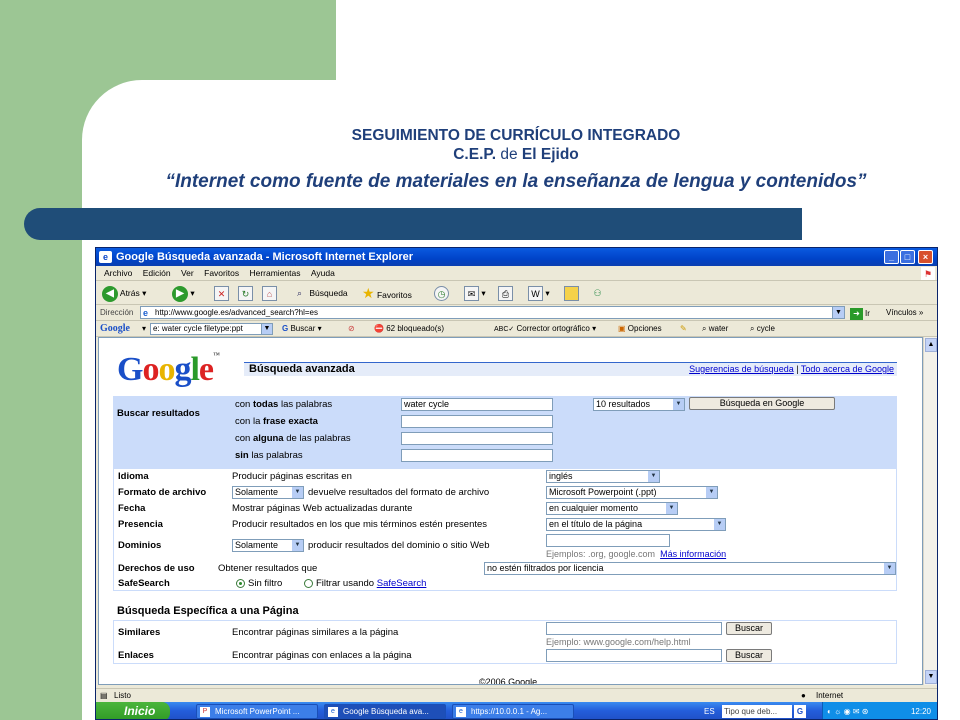 Image resolution: width=960 pixels, height=720 pixels. Describe the element at coordinates (351, 329) in the screenshot. I see `pagerank-icon: ⊘` at that location.